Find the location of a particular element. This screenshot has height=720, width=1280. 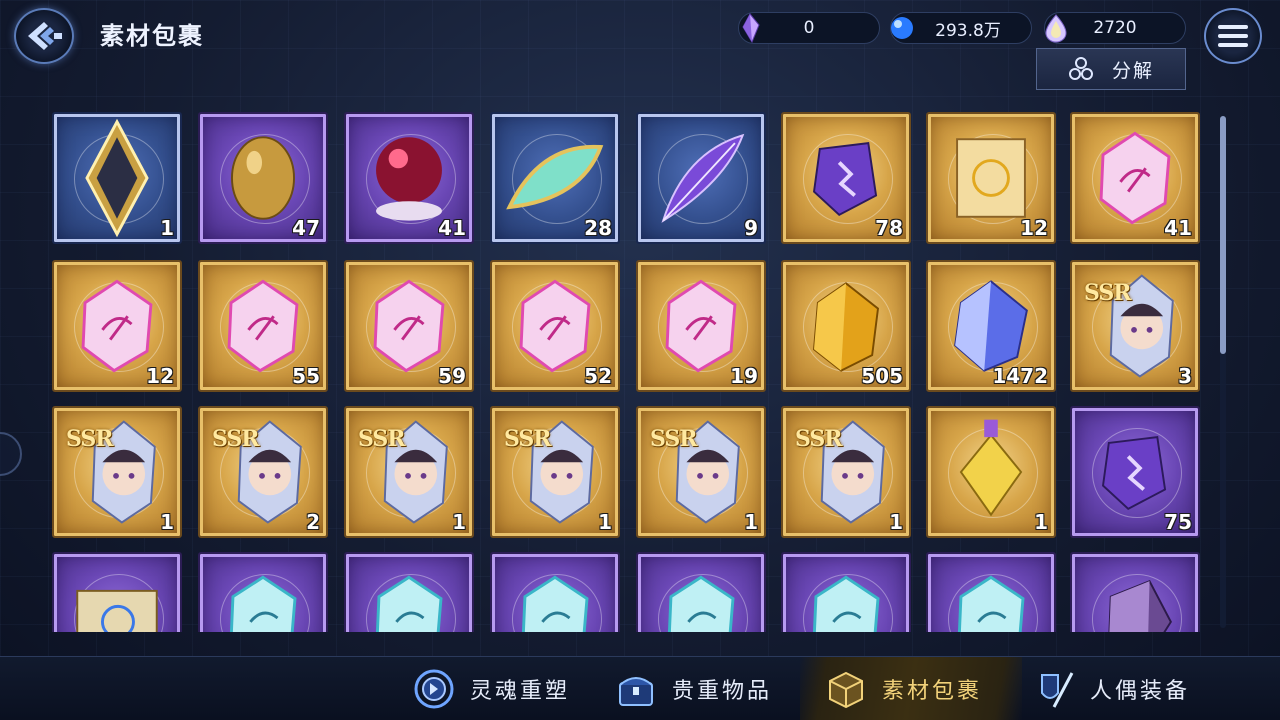

item-slot-pink-rune-crystal: 55 is located at coordinates (263, 326).